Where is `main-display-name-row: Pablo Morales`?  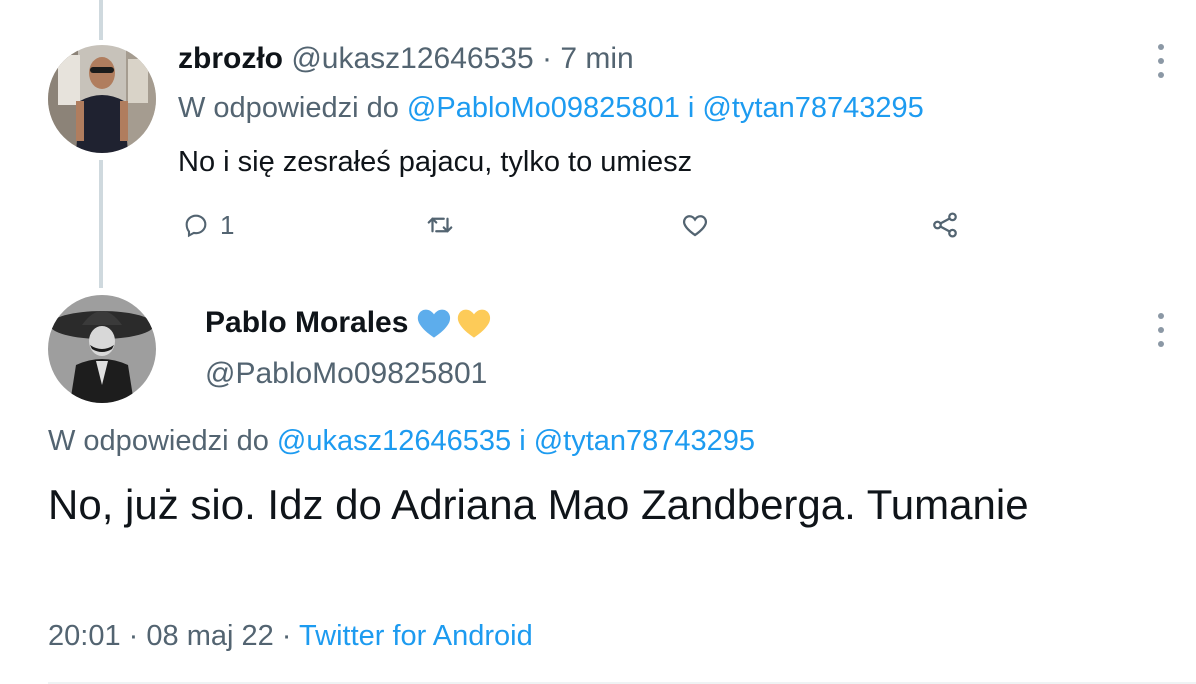
main-display-name-row: Pablo Morales is located at coordinates (348, 323).